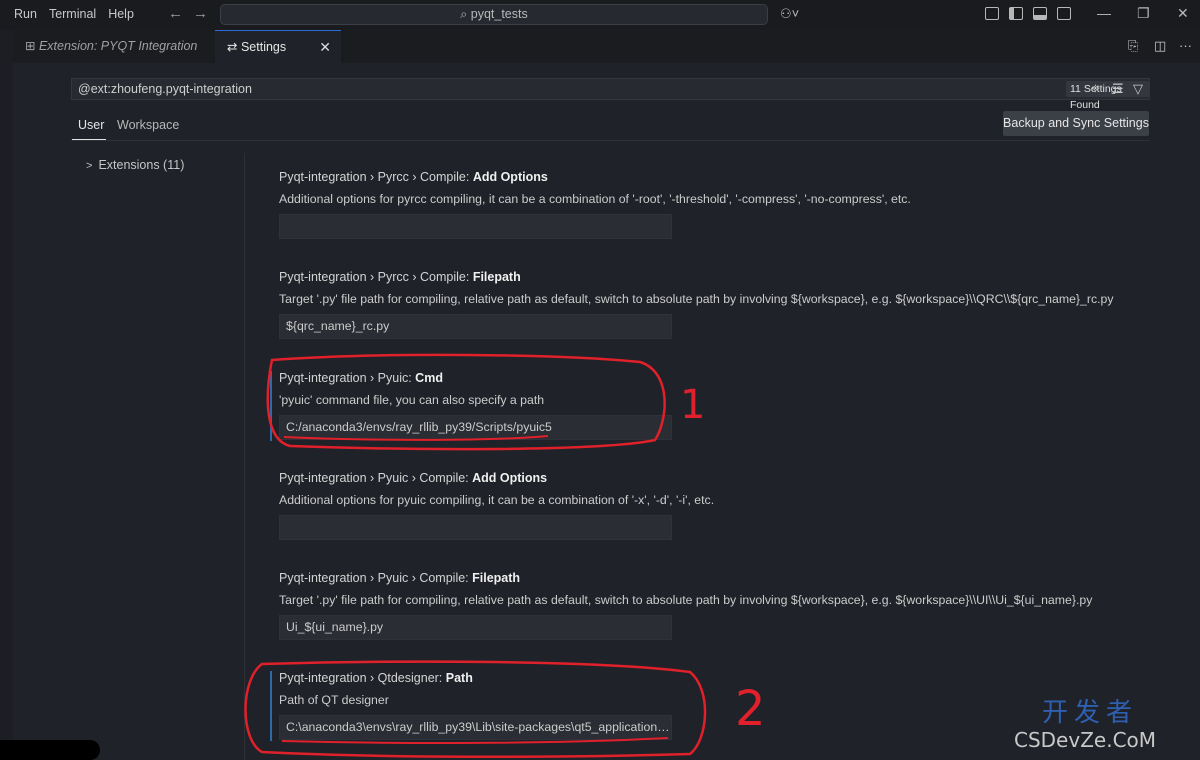 This screenshot has height=760, width=1200. I want to click on command-center: ⌕ pyqt_tests, so click(494, 14).